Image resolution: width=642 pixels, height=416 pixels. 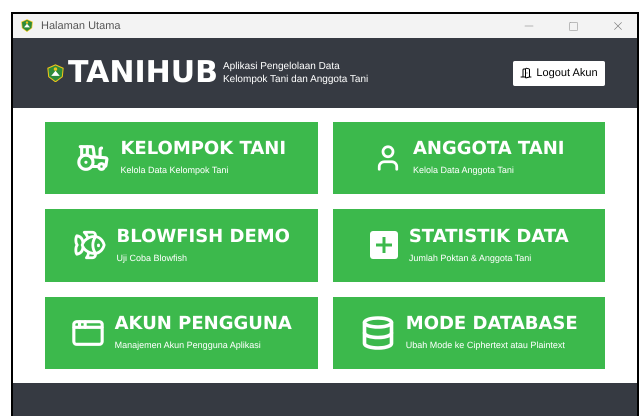 I want to click on menu-card: AKUN PENGGUNA Manajemen Akun Pengguna Aplikasi, so click(x=181, y=332).